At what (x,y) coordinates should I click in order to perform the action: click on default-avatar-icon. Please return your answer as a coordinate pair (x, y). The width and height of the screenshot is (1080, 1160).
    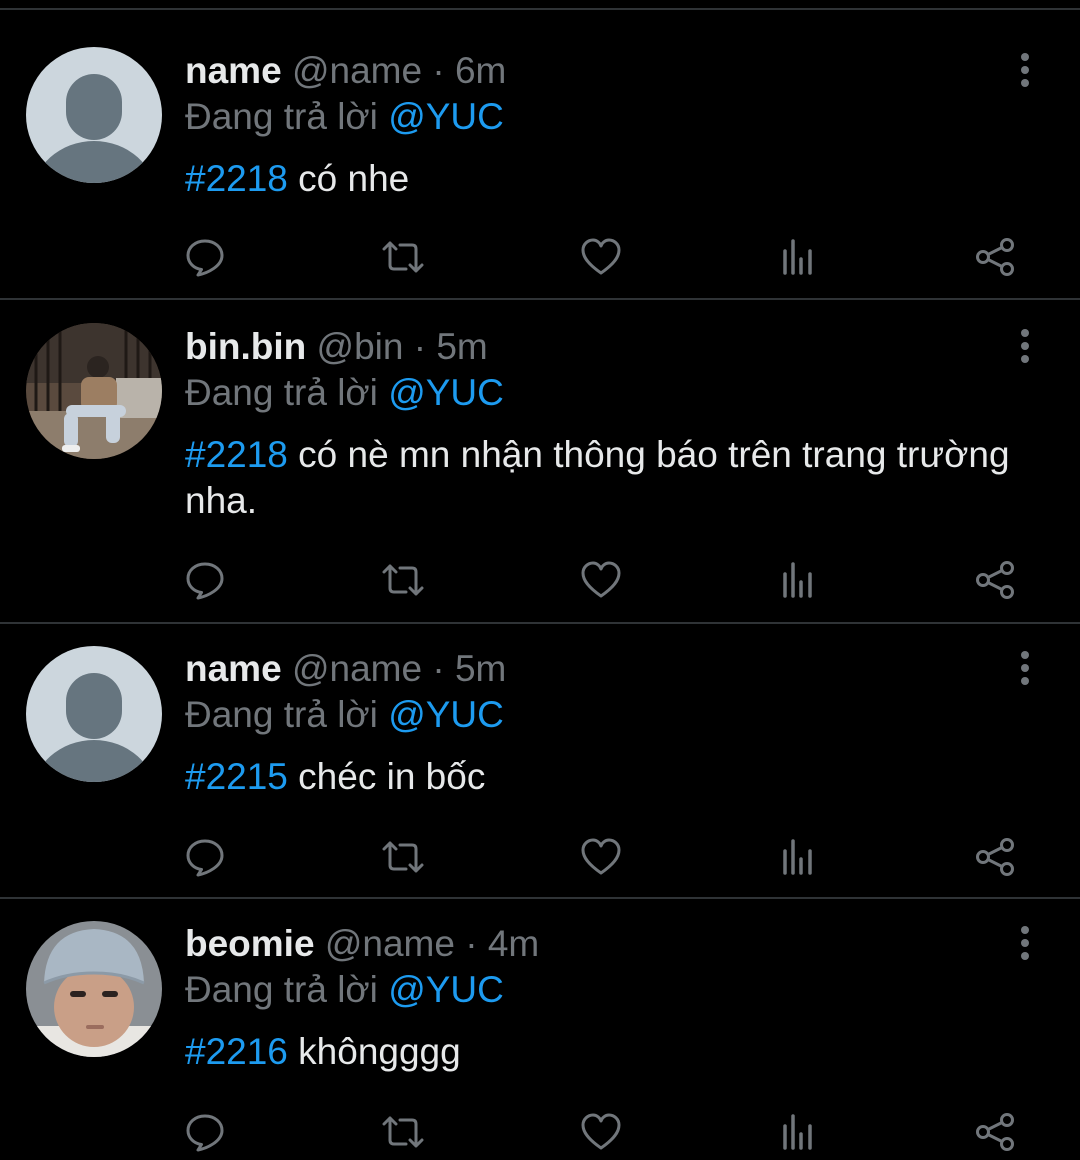
    Looking at the image, I should click on (94, 714).